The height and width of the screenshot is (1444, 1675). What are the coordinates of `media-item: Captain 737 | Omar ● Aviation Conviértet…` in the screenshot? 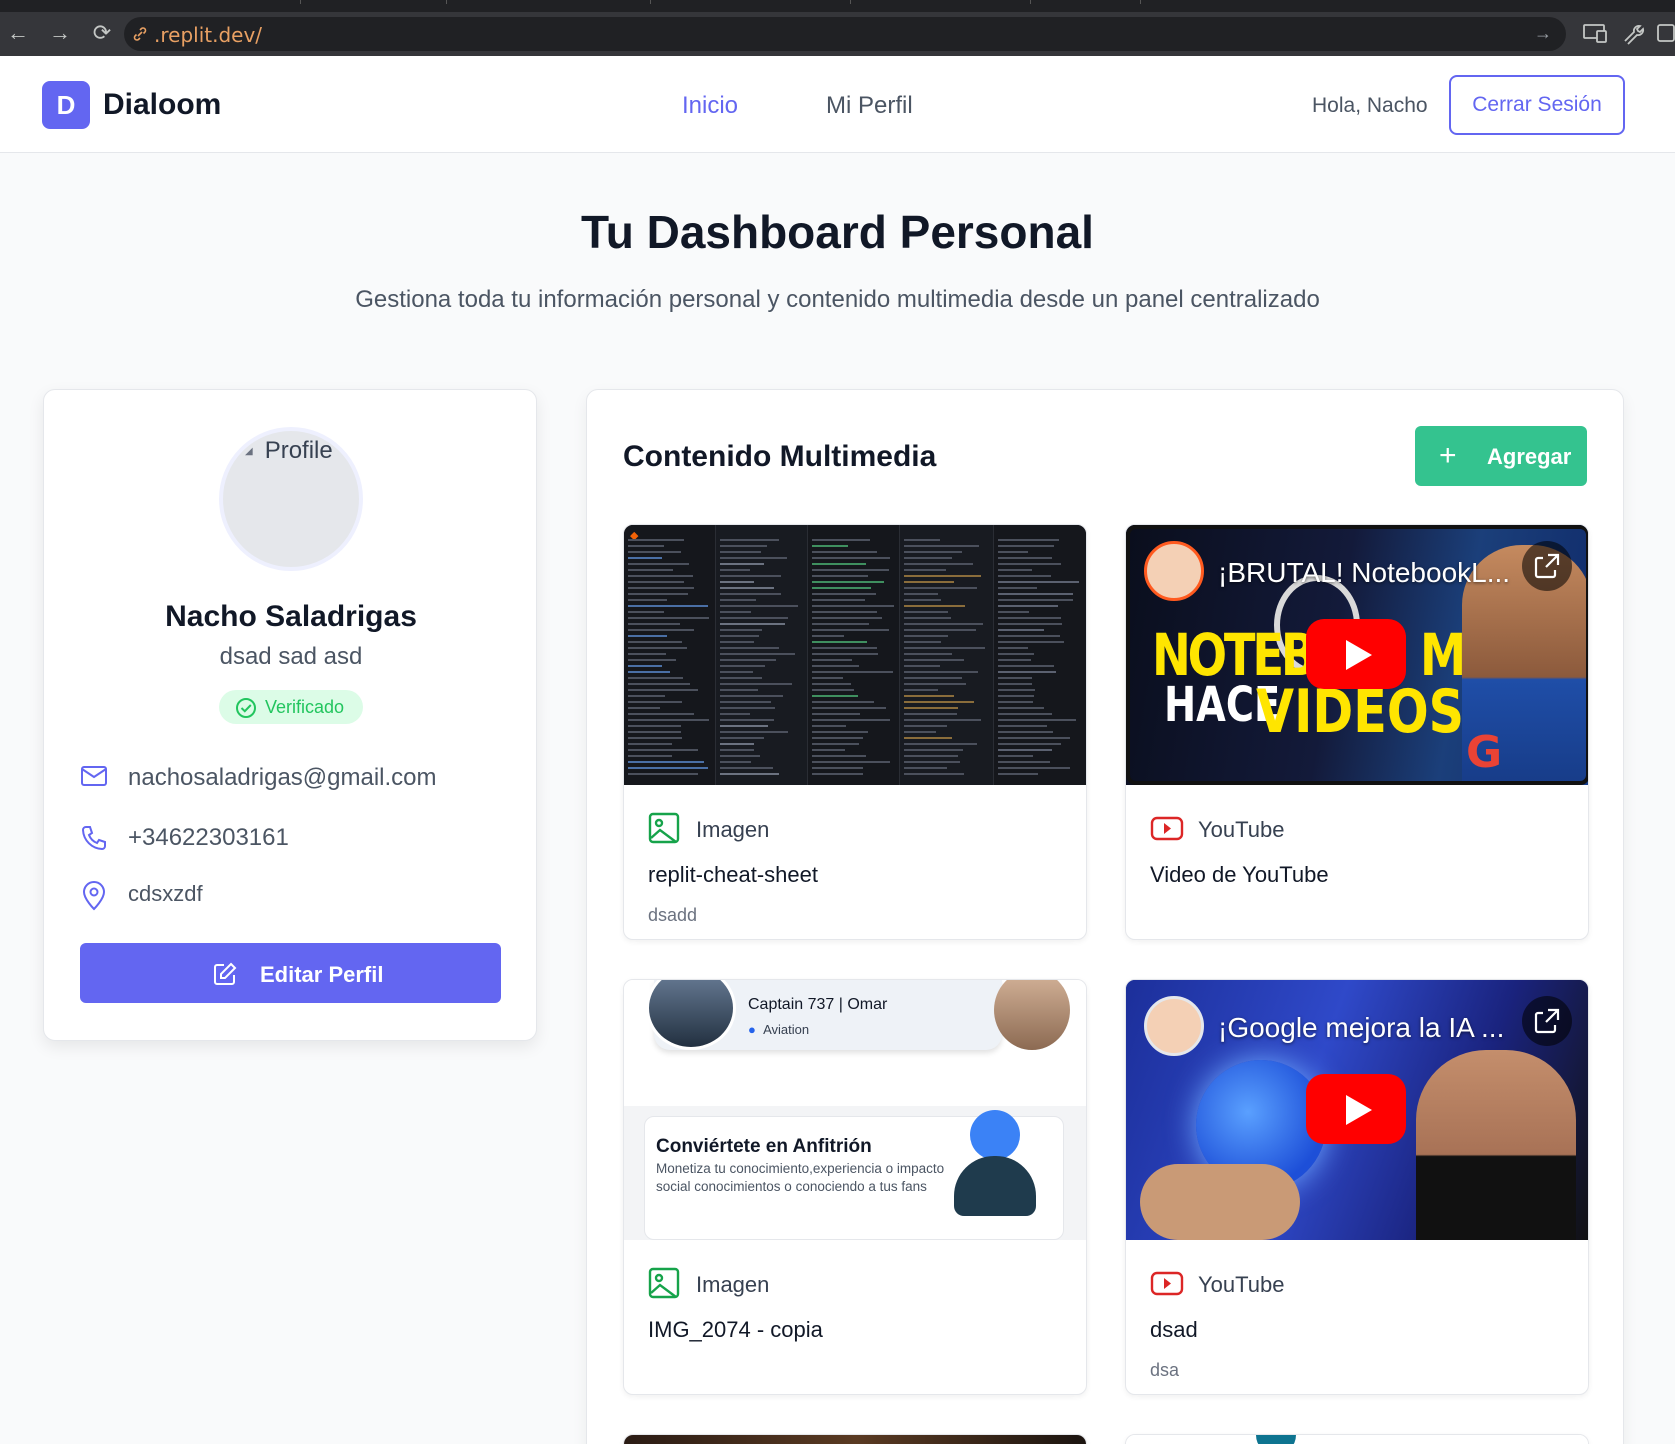 It's located at (855, 1187).